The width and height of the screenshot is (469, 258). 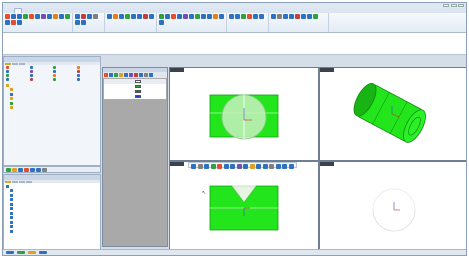 I want to click on command-input-area, so click(x=234, y=44).